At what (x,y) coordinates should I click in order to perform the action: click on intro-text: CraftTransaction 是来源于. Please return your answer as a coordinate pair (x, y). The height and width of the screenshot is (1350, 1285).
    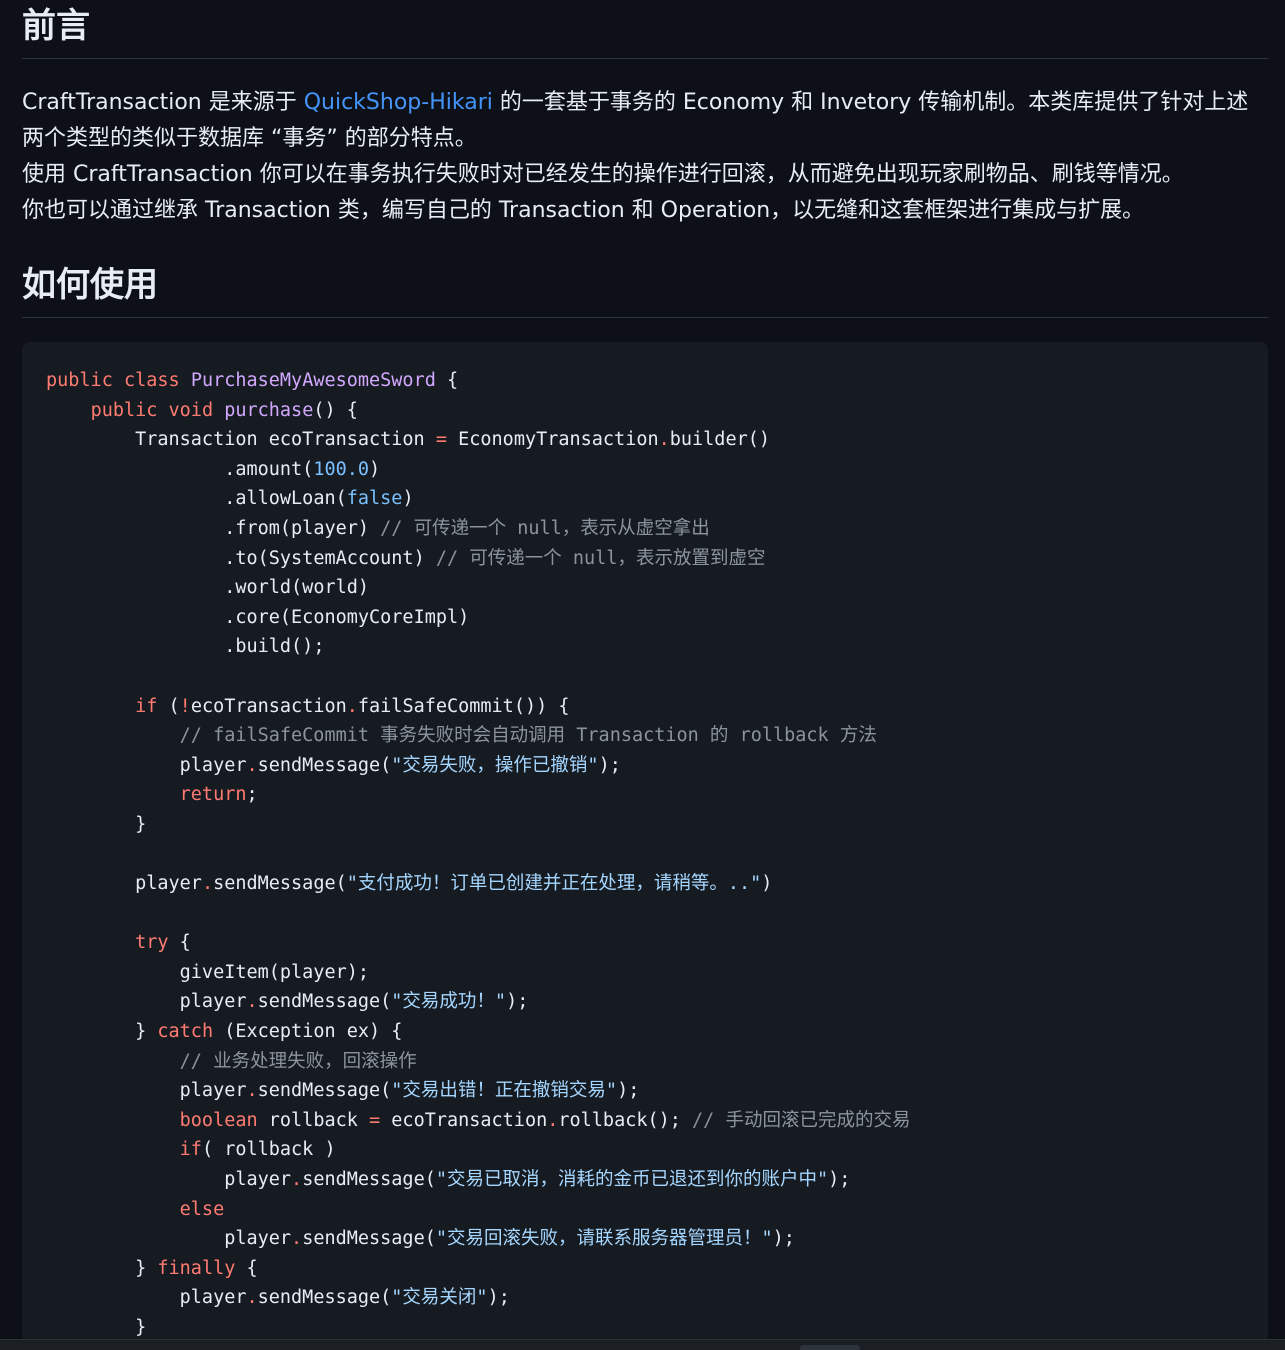
    Looking at the image, I should click on (163, 102).